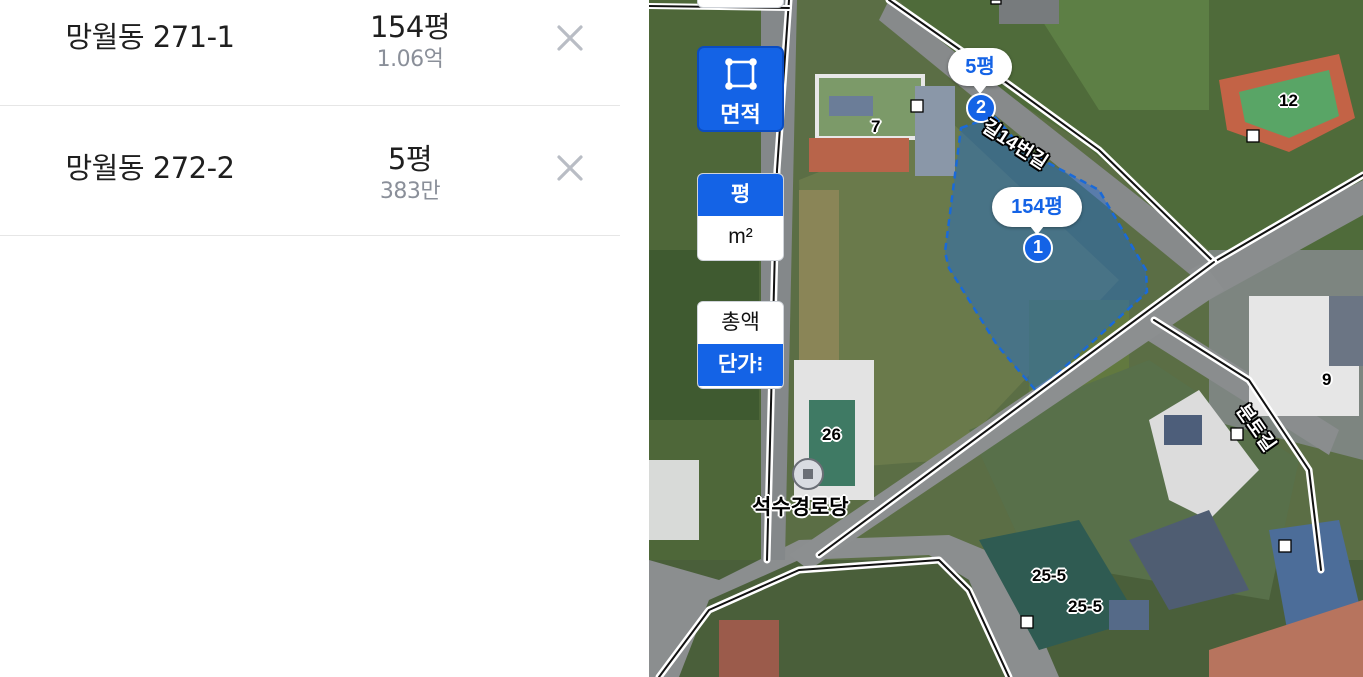 Image resolution: width=1363 pixels, height=677 pixels. Describe the element at coordinates (740, 114) in the screenshot. I see `area-measure-label: 면적` at that location.